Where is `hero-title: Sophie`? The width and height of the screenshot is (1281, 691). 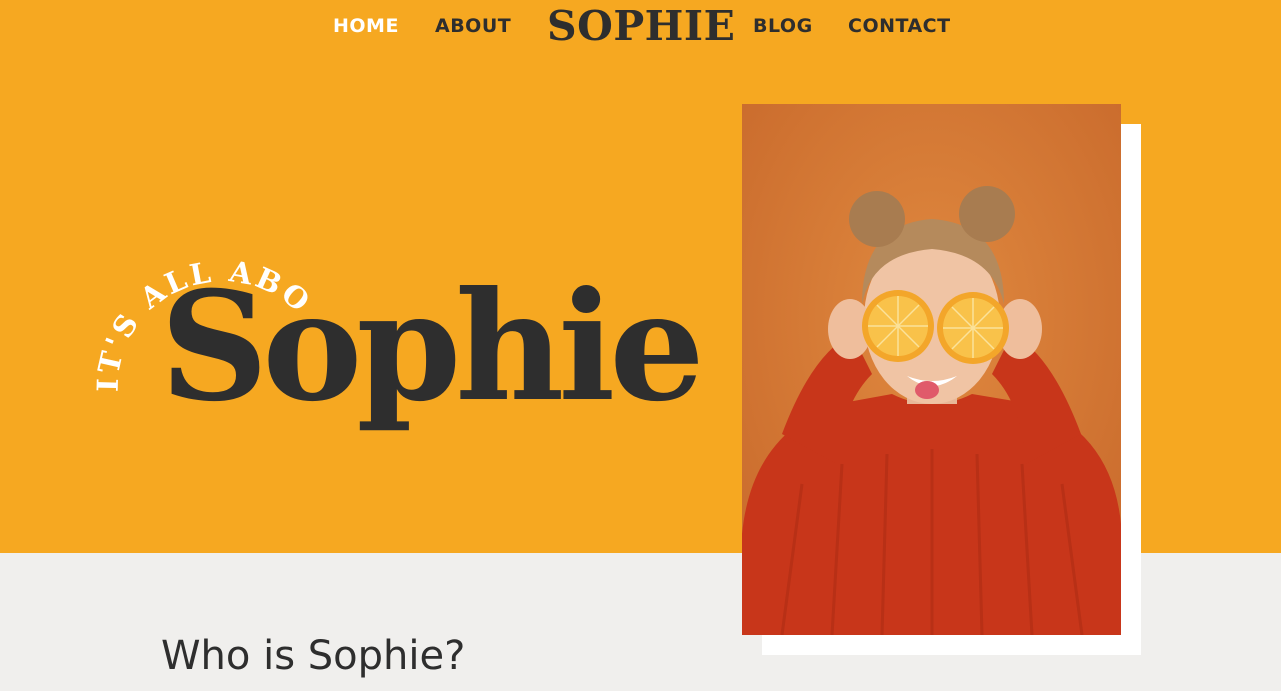 hero-title: Sophie is located at coordinates (432, 347).